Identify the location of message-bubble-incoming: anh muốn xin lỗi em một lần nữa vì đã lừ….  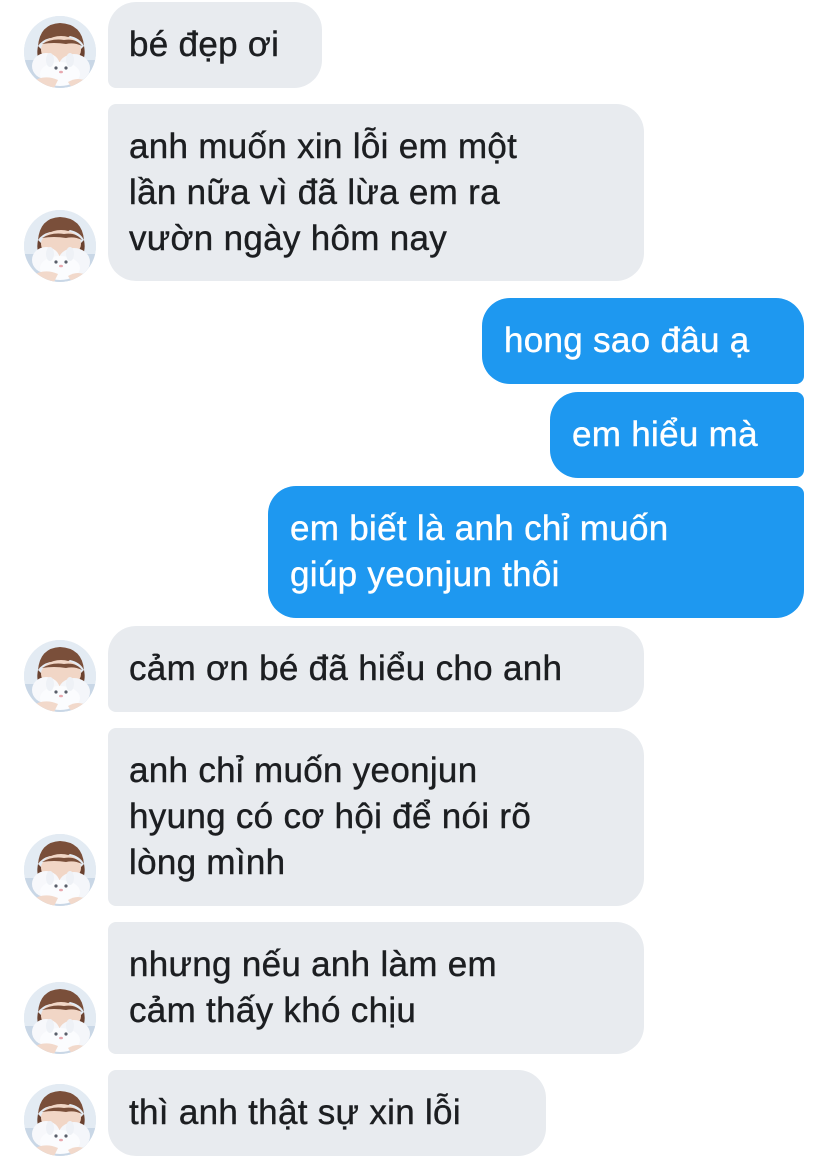
(376, 192).